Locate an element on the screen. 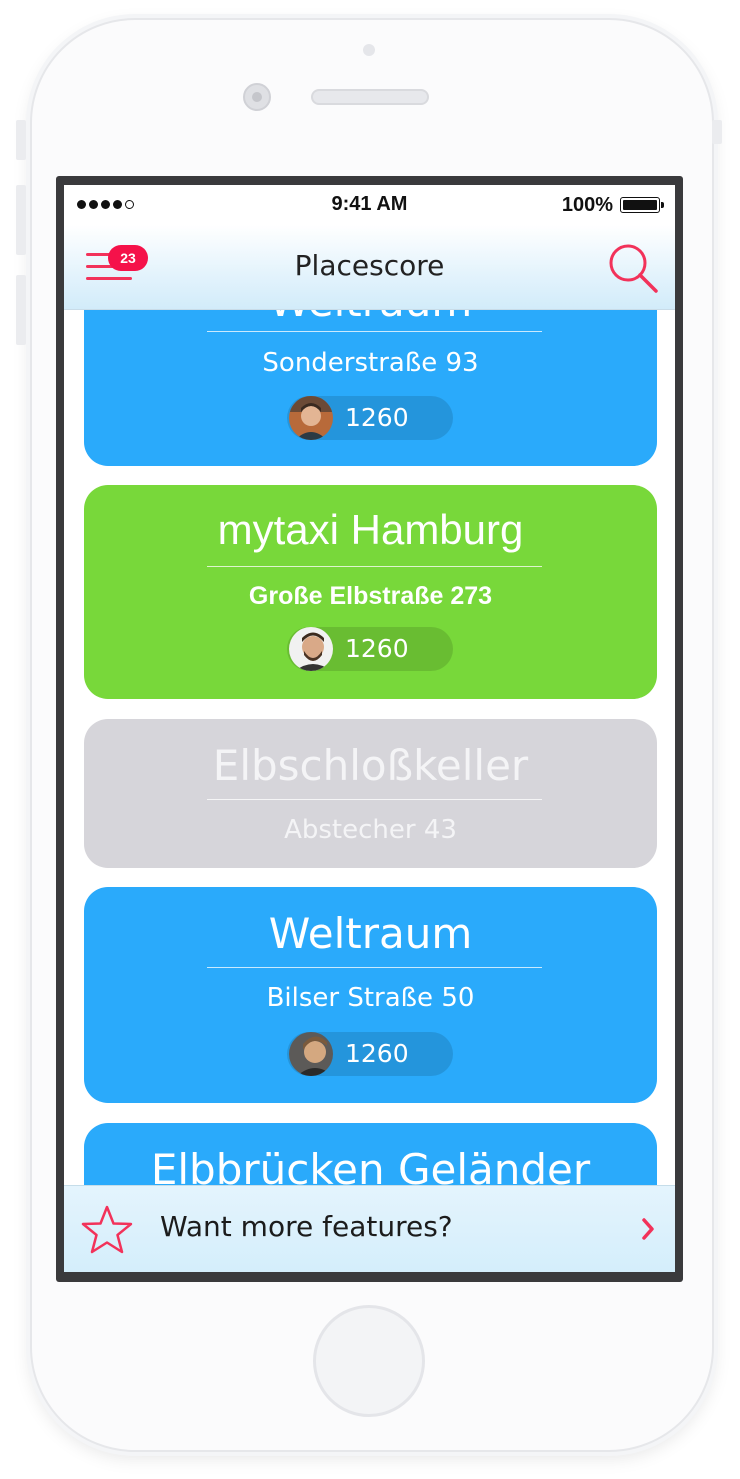 The image size is (740, 1479). place-address: Sonderstraße 93 is located at coordinates (370, 363).